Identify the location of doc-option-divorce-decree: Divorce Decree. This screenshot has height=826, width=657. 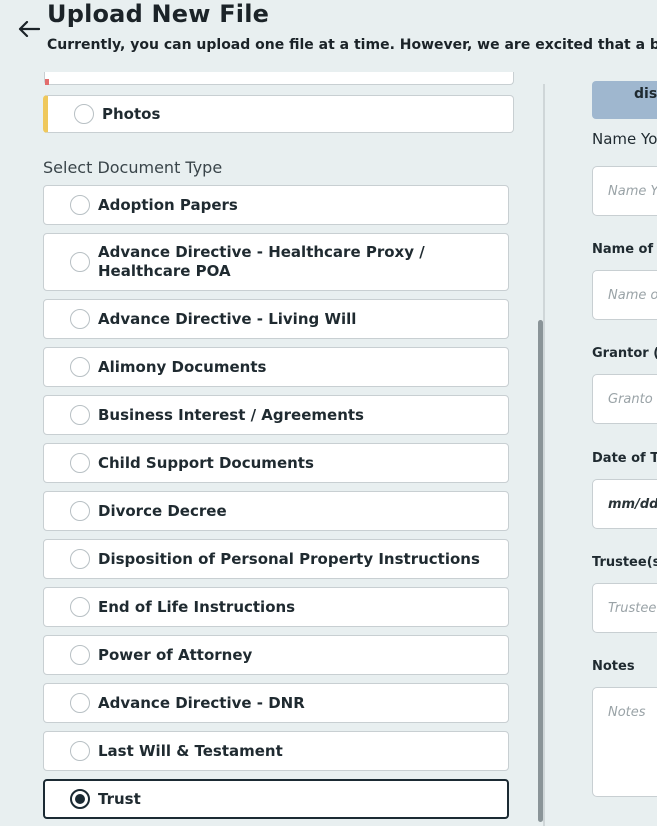
(276, 511).